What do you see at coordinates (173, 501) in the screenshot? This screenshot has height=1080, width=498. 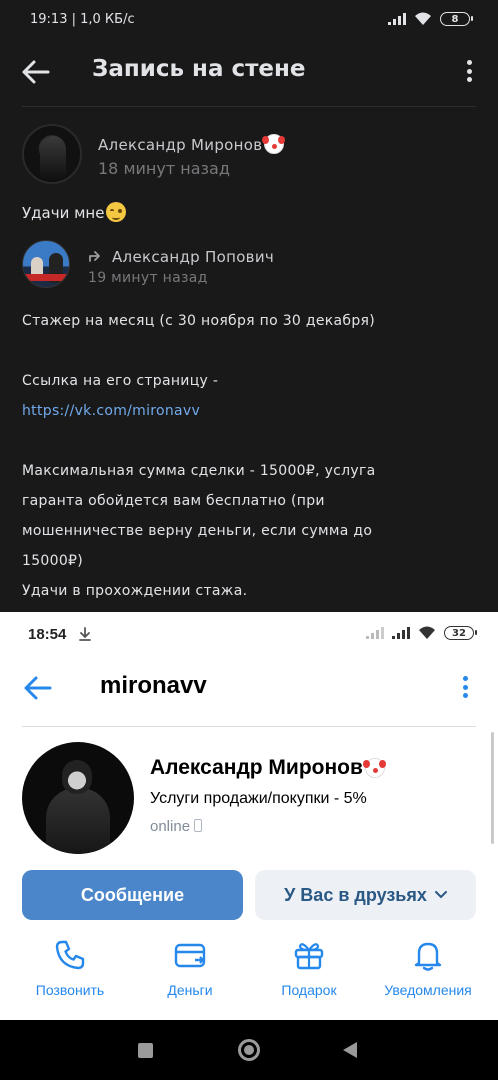 I see `repost-line: гаранта обойдется вам бесплатно (при` at bounding box center [173, 501].